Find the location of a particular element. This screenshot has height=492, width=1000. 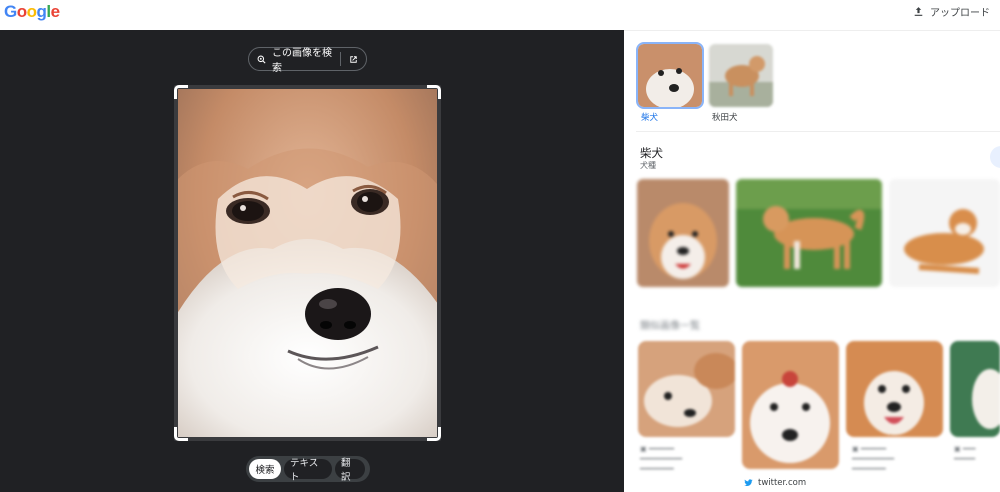

crop-handle-top-right is located at coordinates (434, 92).